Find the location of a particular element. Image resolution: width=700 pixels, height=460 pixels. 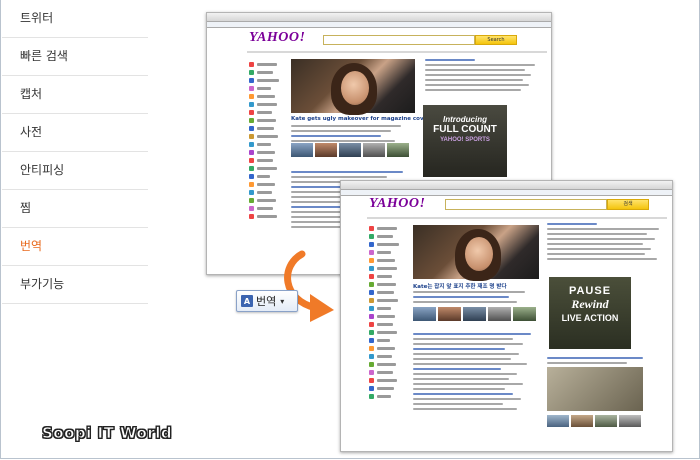

hero-headline: Kate는 잡지 앞 표지 추한 재조 명 받다 is located at coordinates (460, 286).